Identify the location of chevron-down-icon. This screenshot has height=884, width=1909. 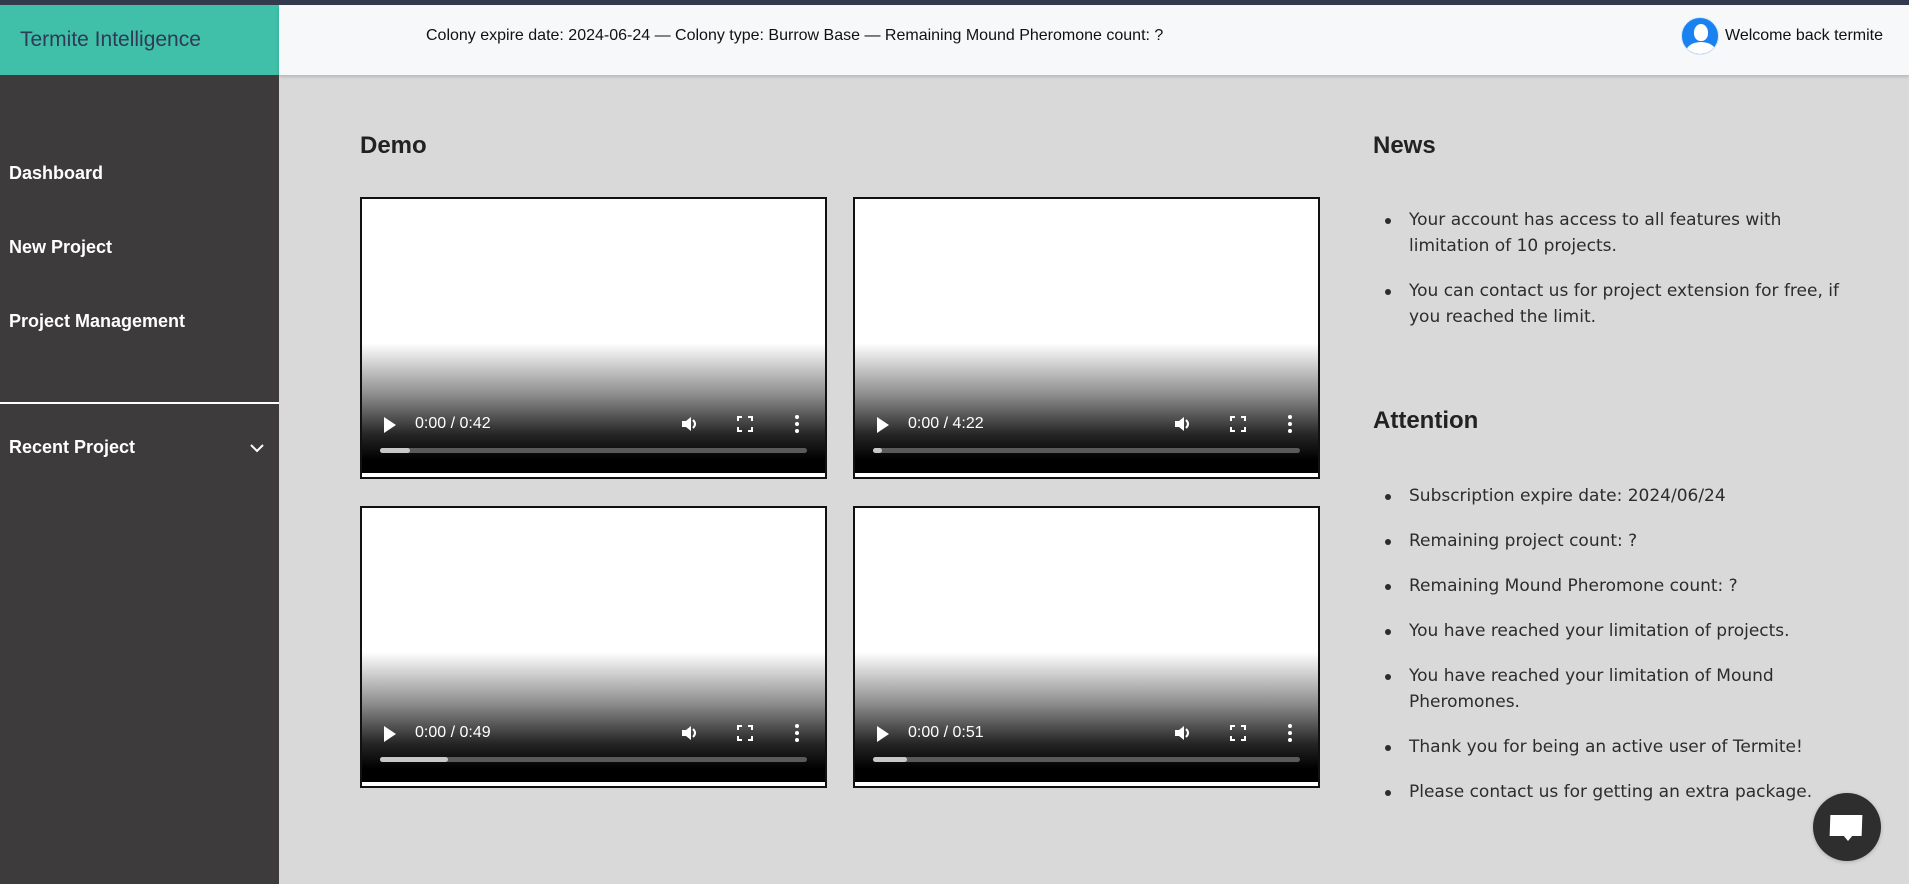
(257, 447).